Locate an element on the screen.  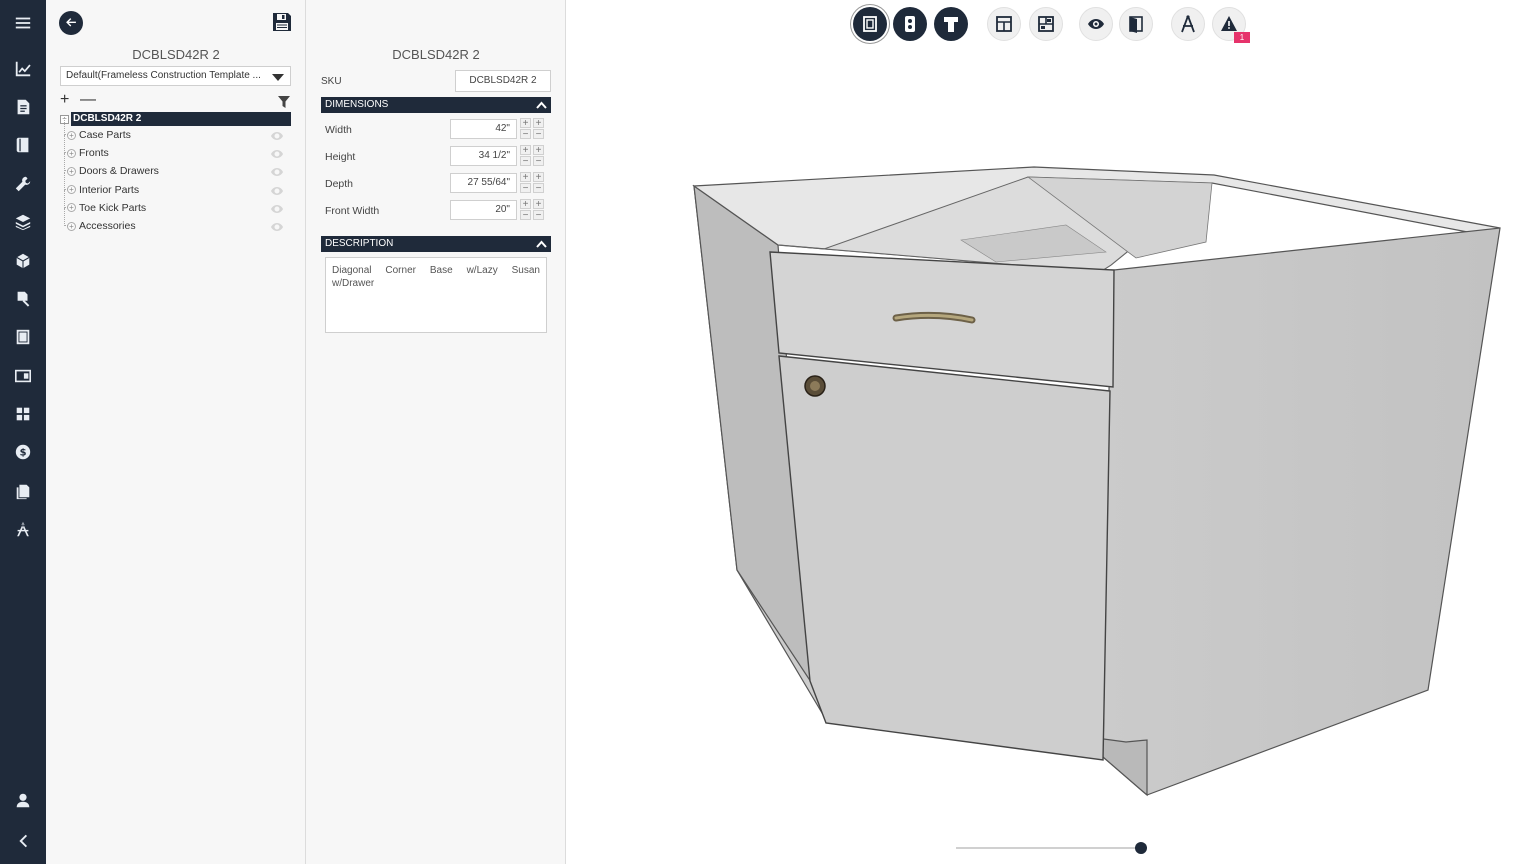
tree-item-interior-parts: + Interior Parts is located at coordinates (175, 185).